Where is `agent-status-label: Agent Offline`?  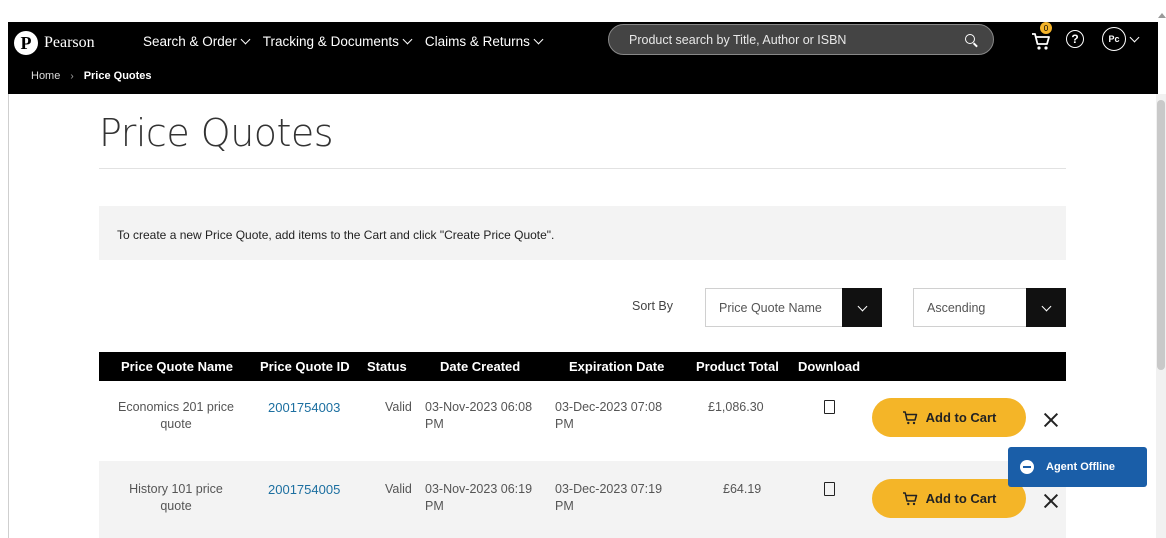
agent-status-label: Agent Offline is located at coordinates (1081, 467).